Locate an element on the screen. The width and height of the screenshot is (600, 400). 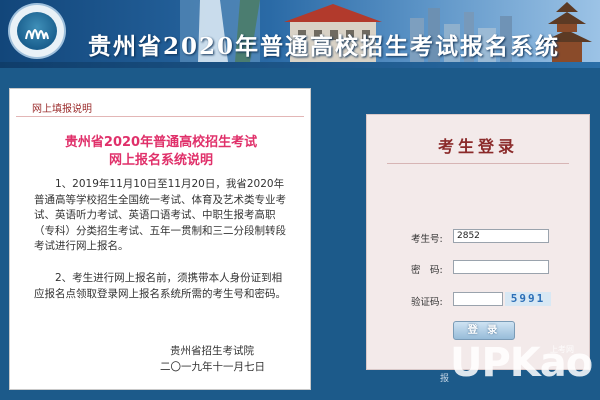
password-input is located at coordinates (501, 267).